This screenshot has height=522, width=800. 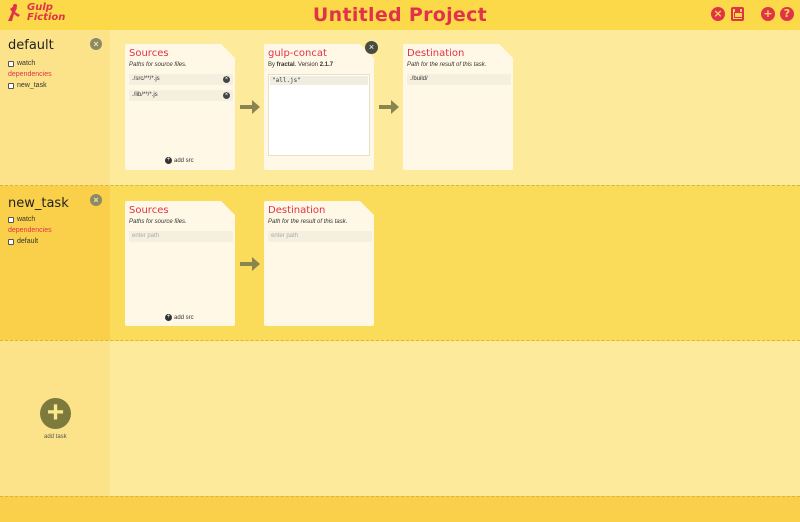 What do you see at coordinates (32, 85) in the screenshot?
I see `option-label: new_task` at bounding box center [32, 85].